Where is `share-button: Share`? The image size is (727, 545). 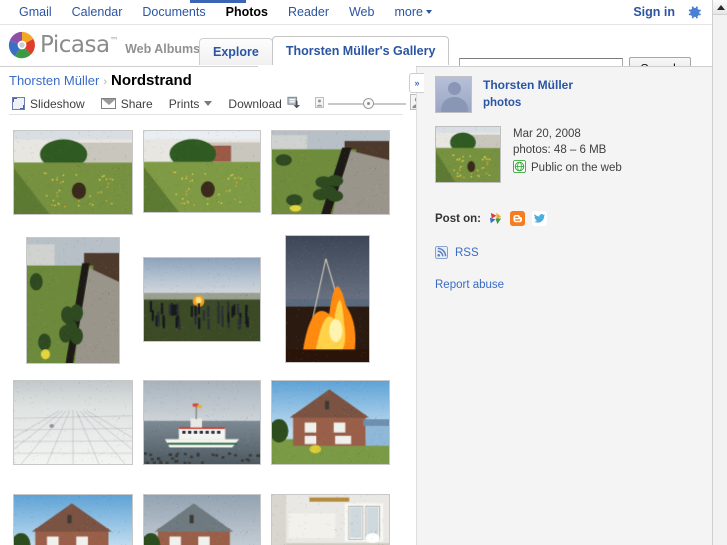
share-button: Share is located at coordinates (127, 104).